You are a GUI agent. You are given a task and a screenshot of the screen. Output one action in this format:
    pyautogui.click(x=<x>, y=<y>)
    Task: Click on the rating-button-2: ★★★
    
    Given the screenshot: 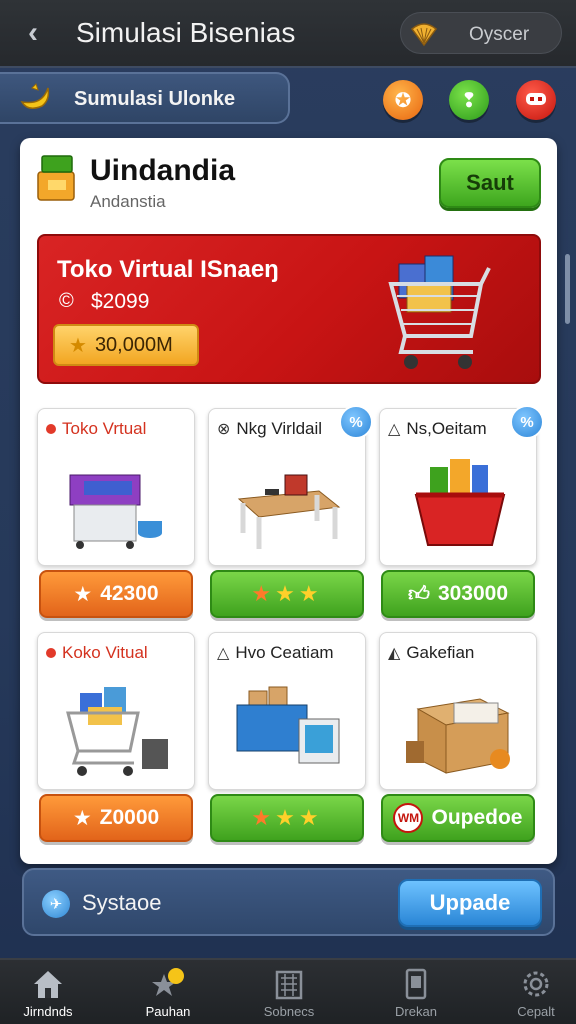 What is the action you would take?
    pyautogui.click(x=287, y=594)
    